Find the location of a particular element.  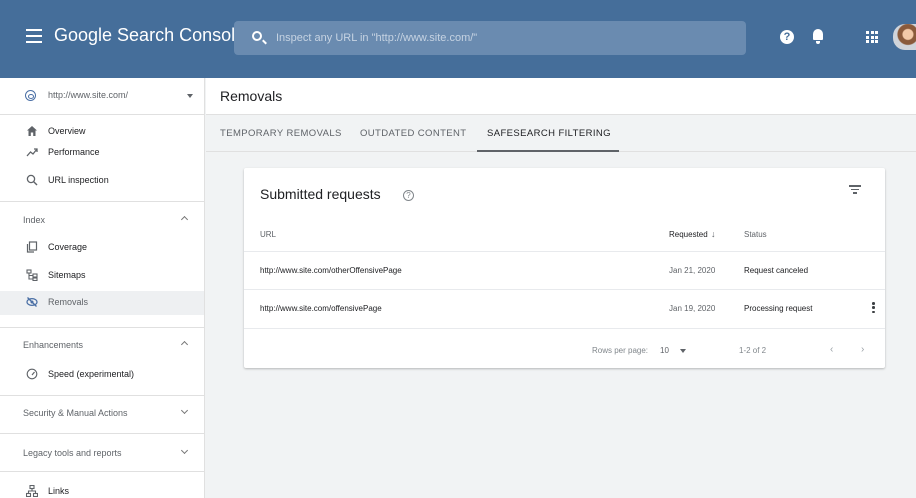

help-circle-icon: ? is located at coordinates (408, 195).